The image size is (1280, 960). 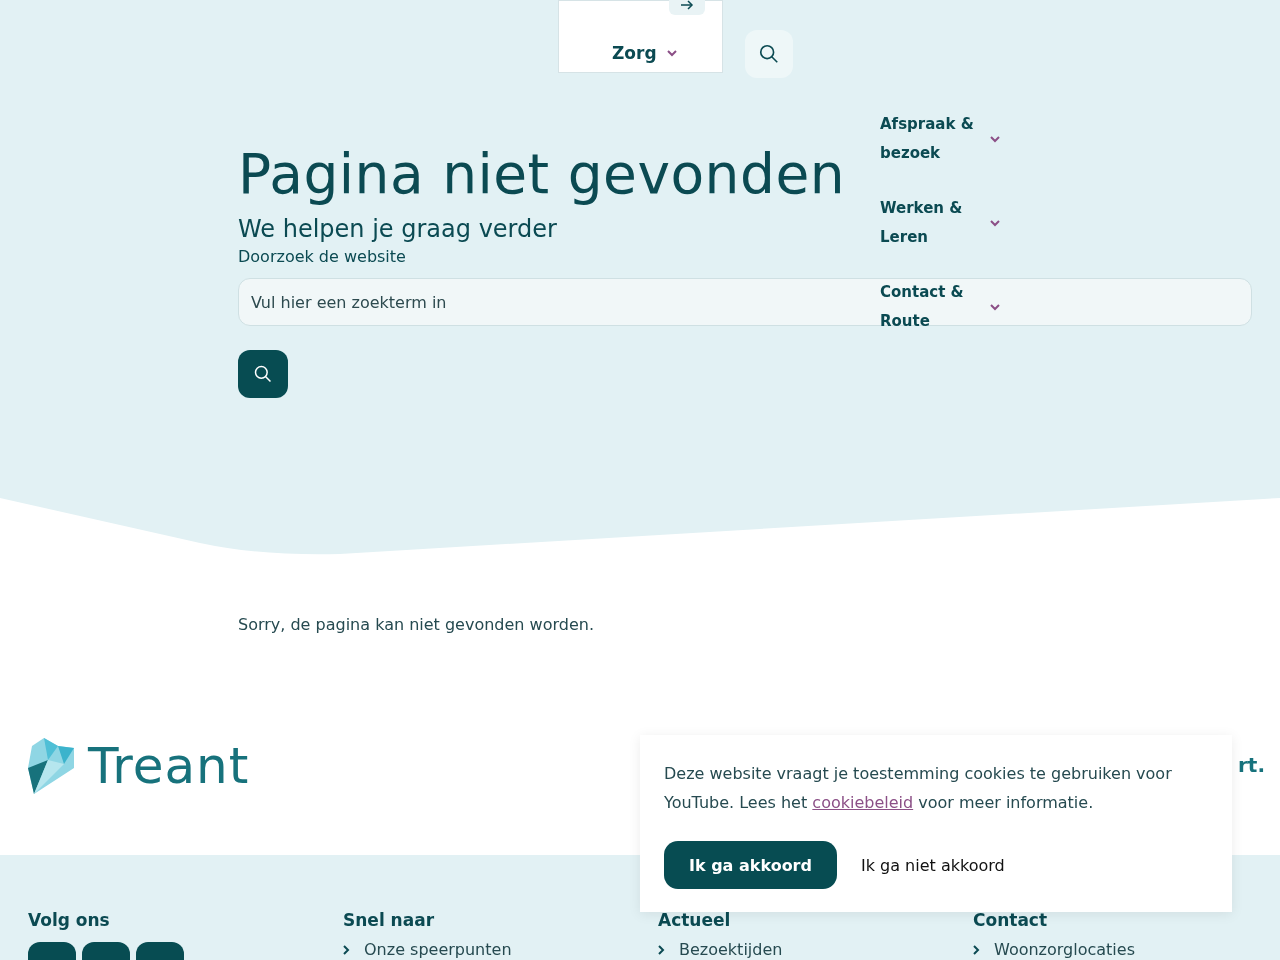 I want to click on footer-heading: Volg ons, so click(x=69, y=920).